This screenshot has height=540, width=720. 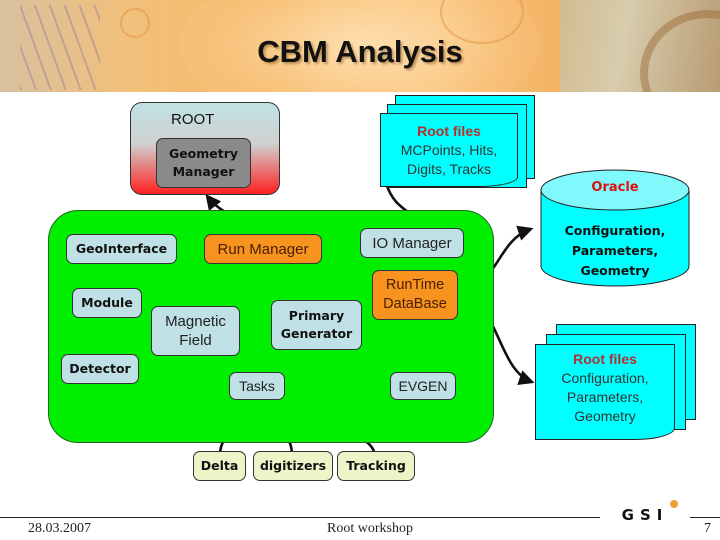 What do you see at coordinates (415, 304) in the screenshot?
I see `runtime-db-line2: DataBase` at bounding box center [415, 304].